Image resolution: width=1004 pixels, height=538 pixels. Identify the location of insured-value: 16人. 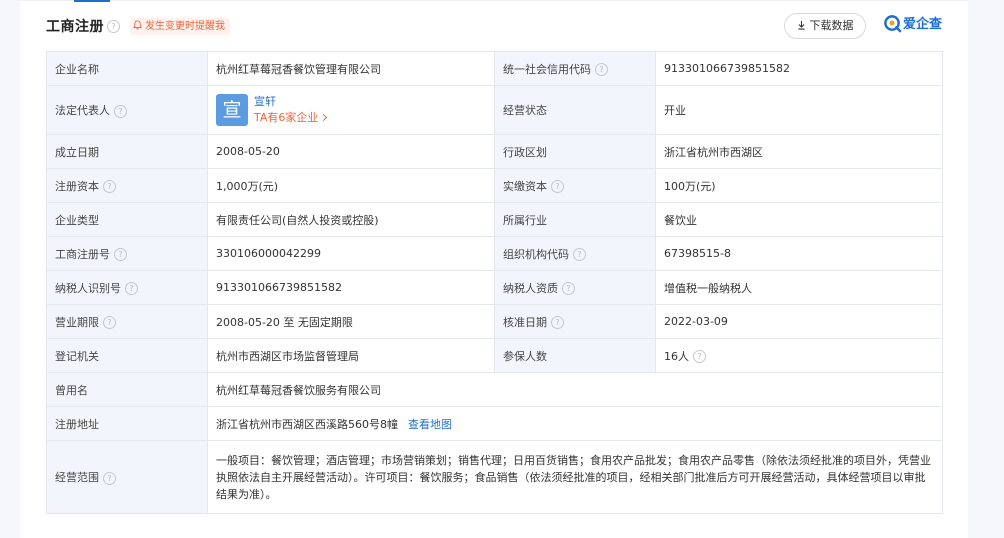
(676, 356).